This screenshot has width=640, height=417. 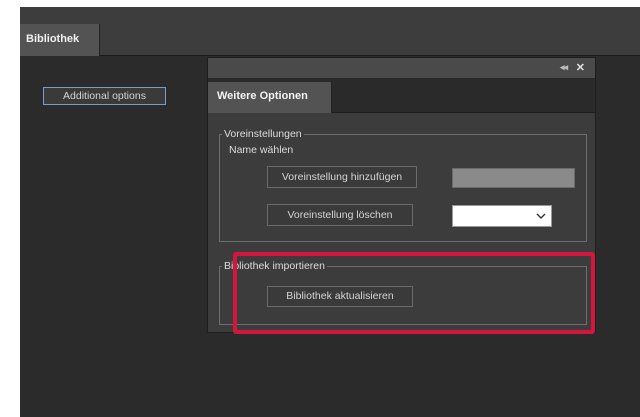 I want to click on import-library-legend: Bibliothek importieren, so click(x=274, y=266).